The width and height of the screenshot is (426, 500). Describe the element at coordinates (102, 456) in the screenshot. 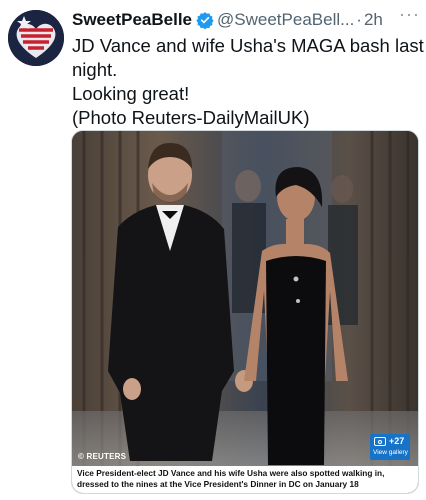

I see `photo-credit: © REUTERS` at that location.